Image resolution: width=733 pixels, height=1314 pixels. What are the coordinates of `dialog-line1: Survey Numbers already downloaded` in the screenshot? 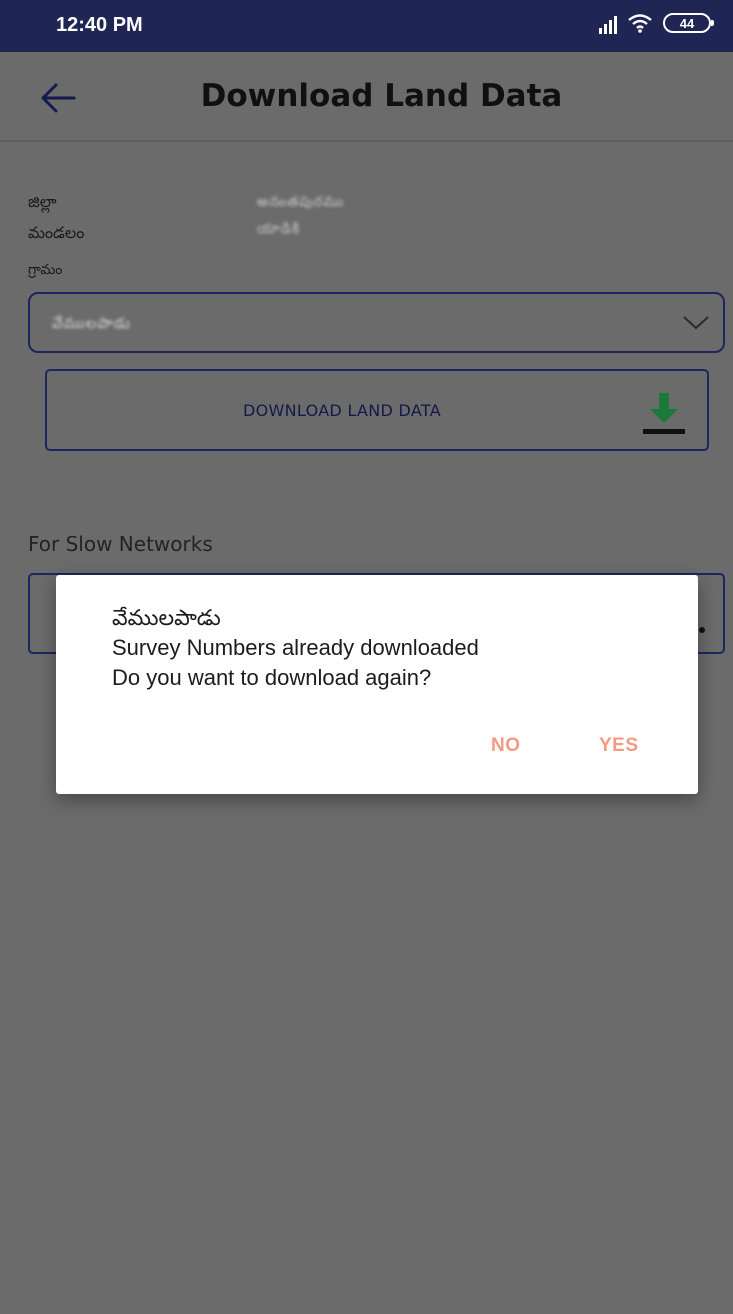 It's located at (295, 647).